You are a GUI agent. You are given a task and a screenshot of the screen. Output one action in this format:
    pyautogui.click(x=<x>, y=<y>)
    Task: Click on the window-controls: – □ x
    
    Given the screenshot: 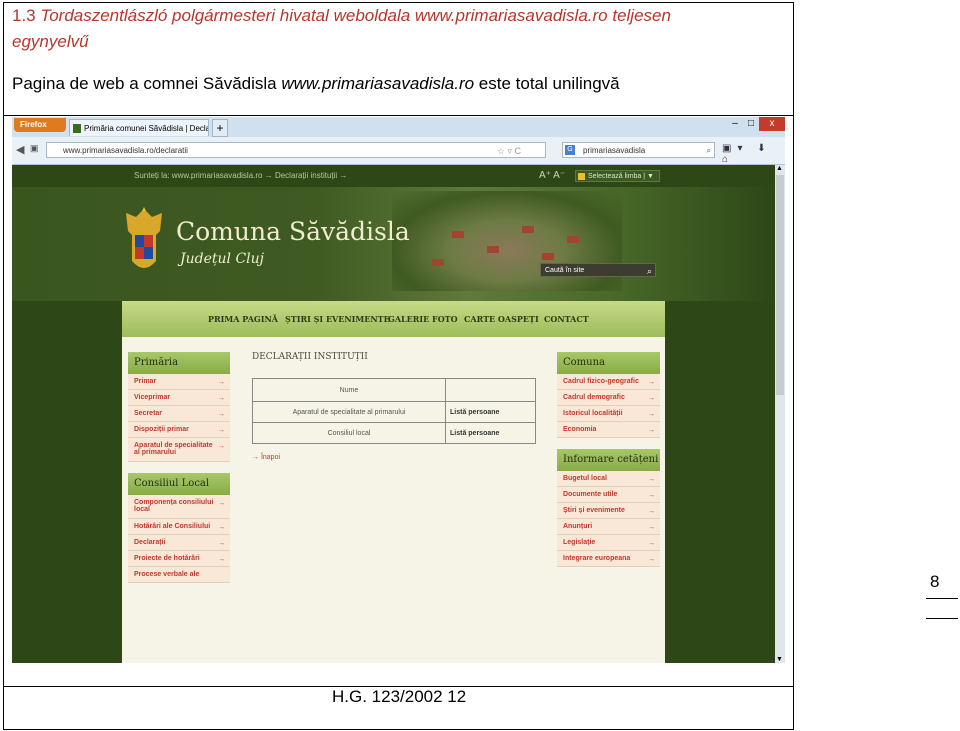 What is the action you would take?
    pyautogui.click(x=756, y=125)
    